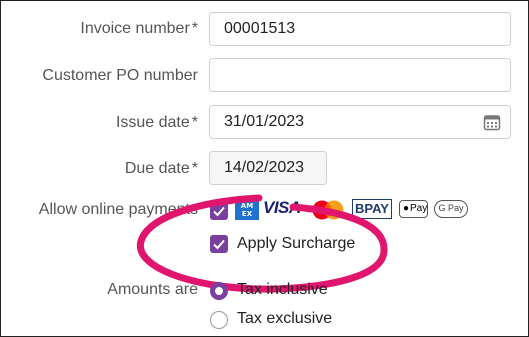 This screenshot has height=337, width=529. What do you see at coordinates (282, 290) in the screenshot?
I see `tax-inclusive-label: Tax inclusive` at bounding box center [282, 290].